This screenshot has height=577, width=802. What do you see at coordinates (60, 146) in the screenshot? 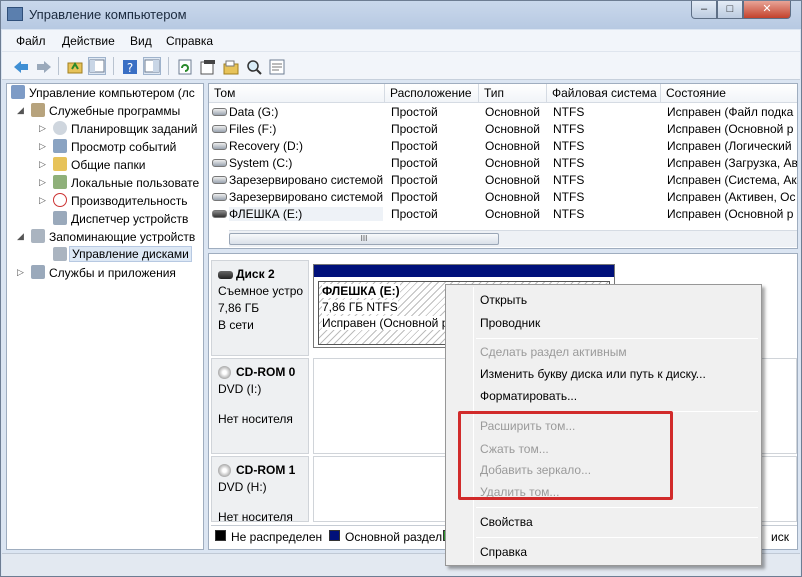
I see `event-log-icon` at bounding box center [60, 146].